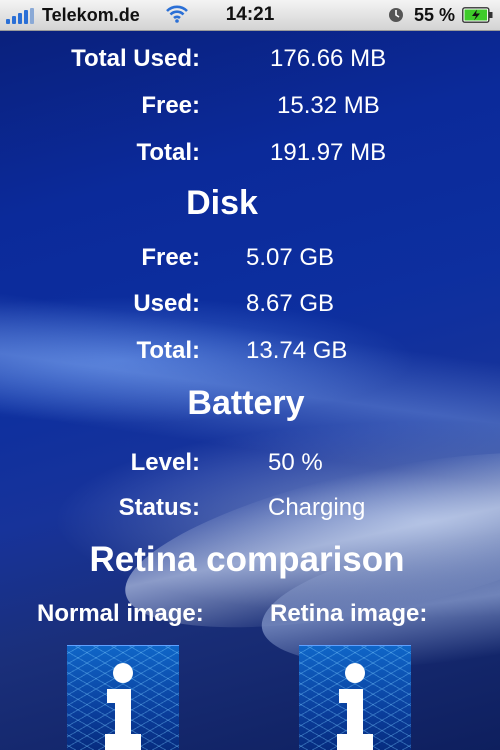  Describe the element at coordinates (165, 462) in the screenshot. I see `row-label: Level:` at that location.